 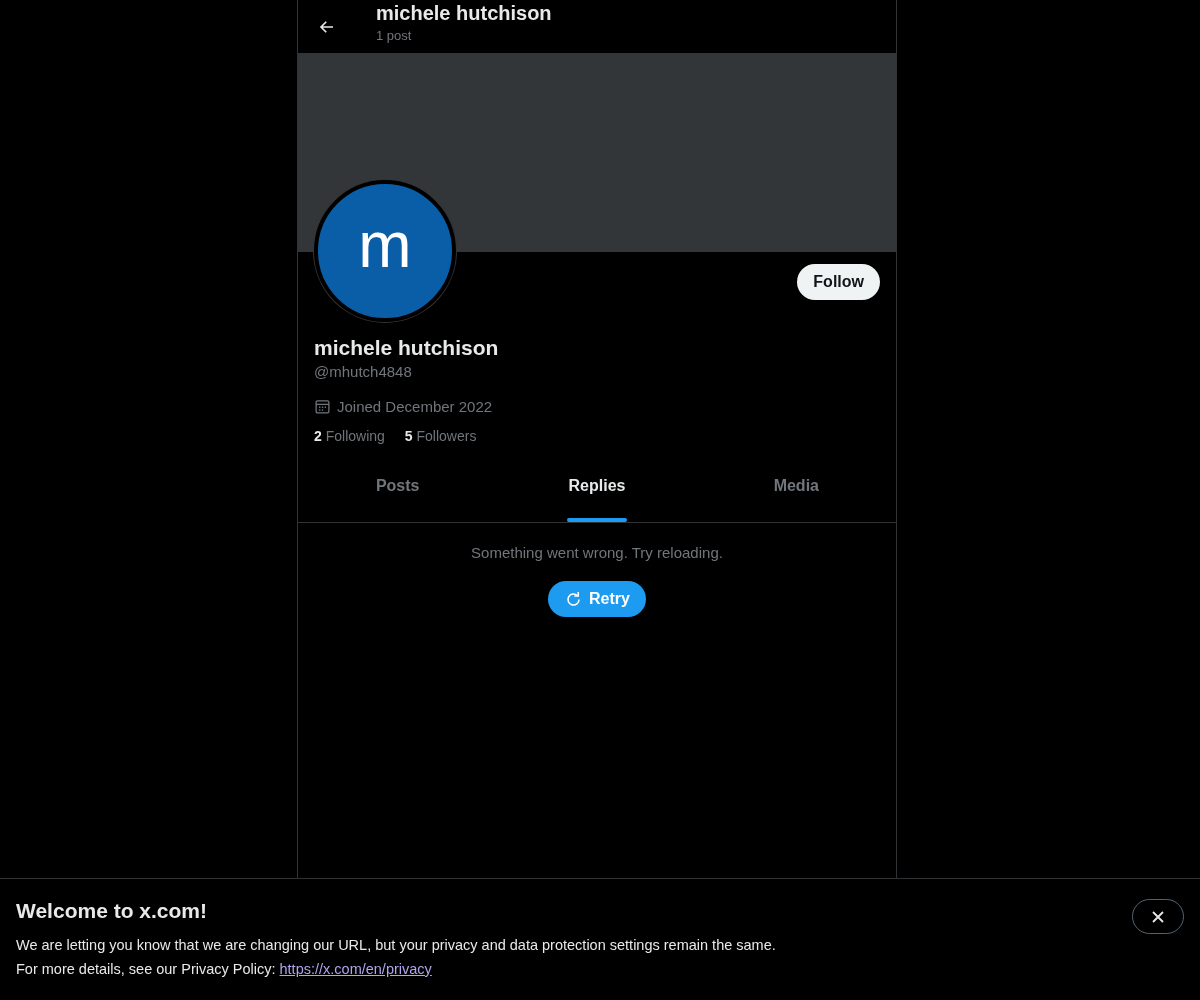 What do you see at coordinates (398, 491) in the screenshot?
I see `profile-tab: Posts` at bounding box center [398, 491].